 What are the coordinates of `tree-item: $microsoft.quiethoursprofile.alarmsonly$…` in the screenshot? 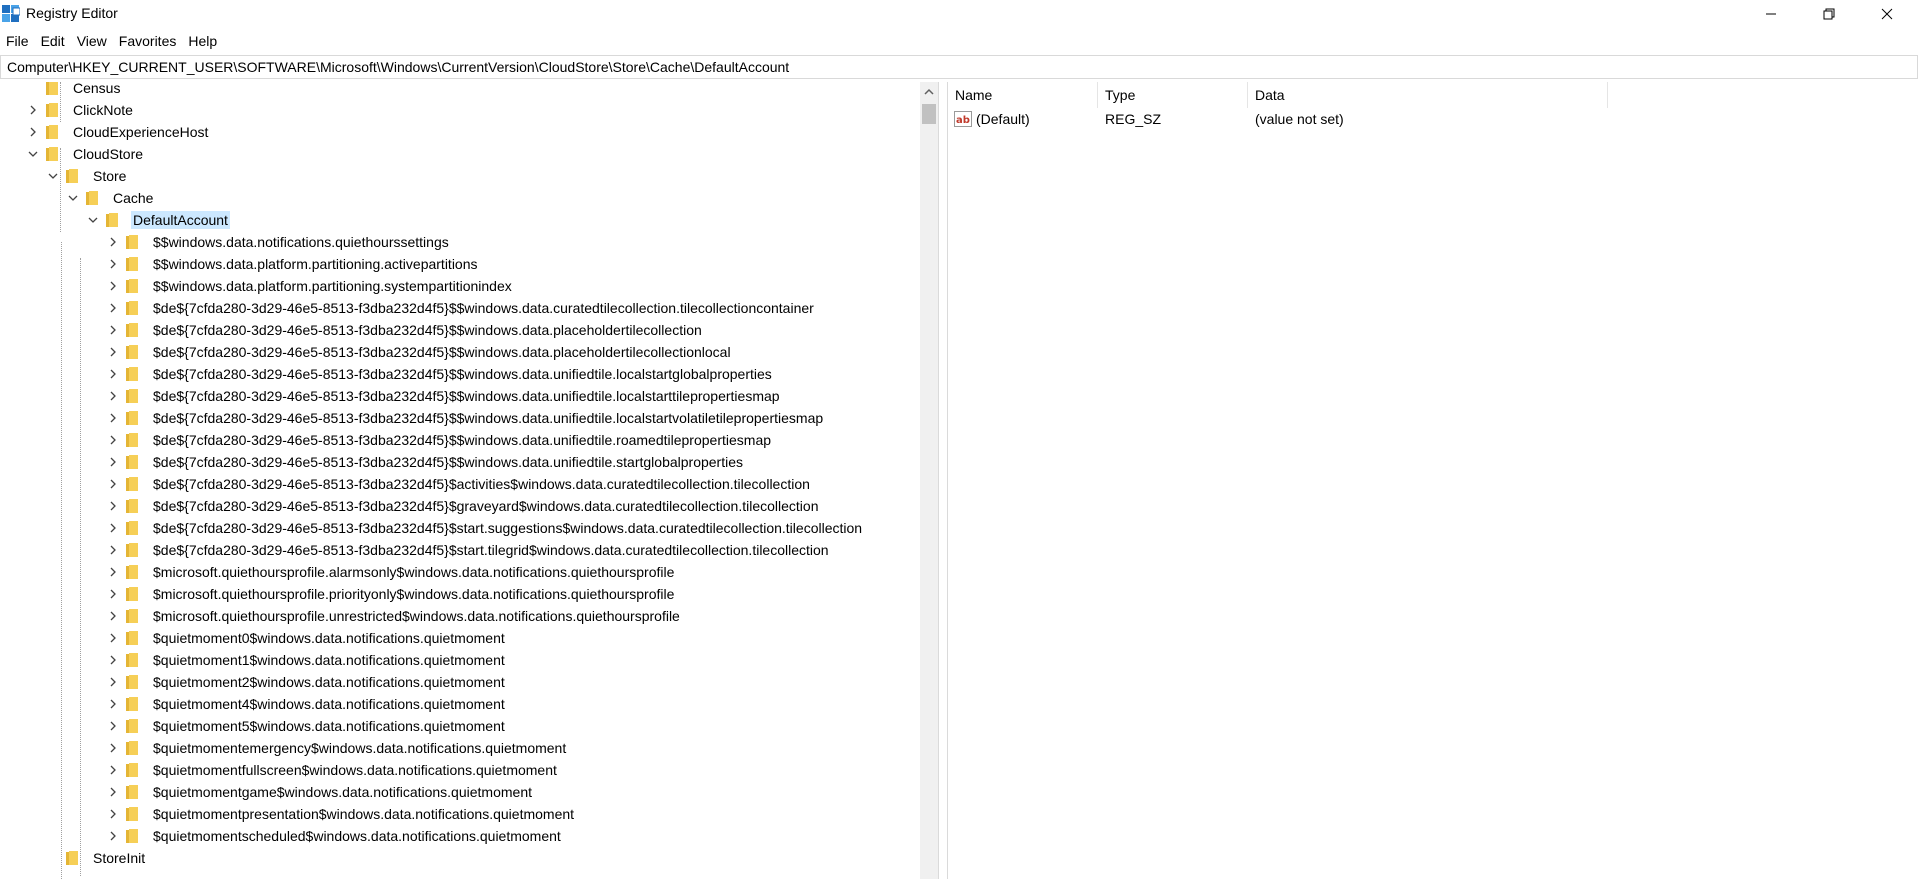 It's located at (460, 572).